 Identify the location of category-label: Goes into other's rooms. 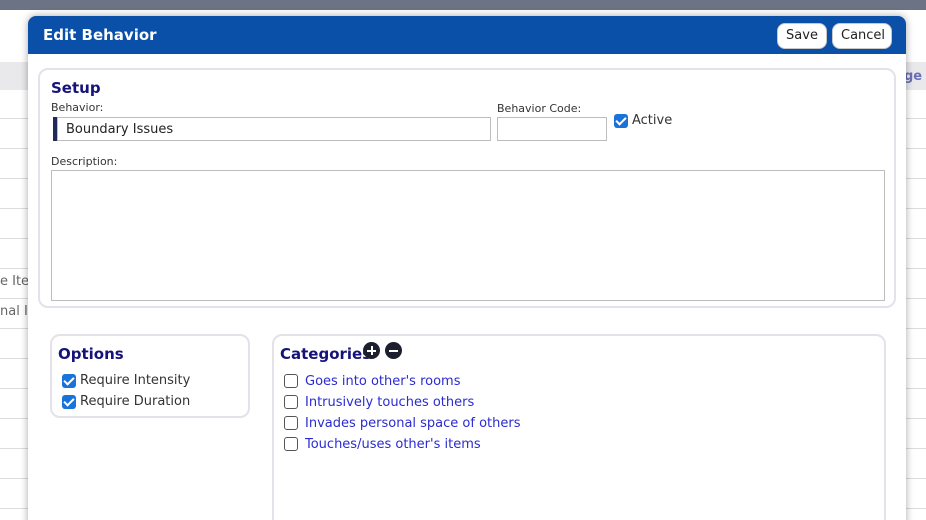
(382, 381).